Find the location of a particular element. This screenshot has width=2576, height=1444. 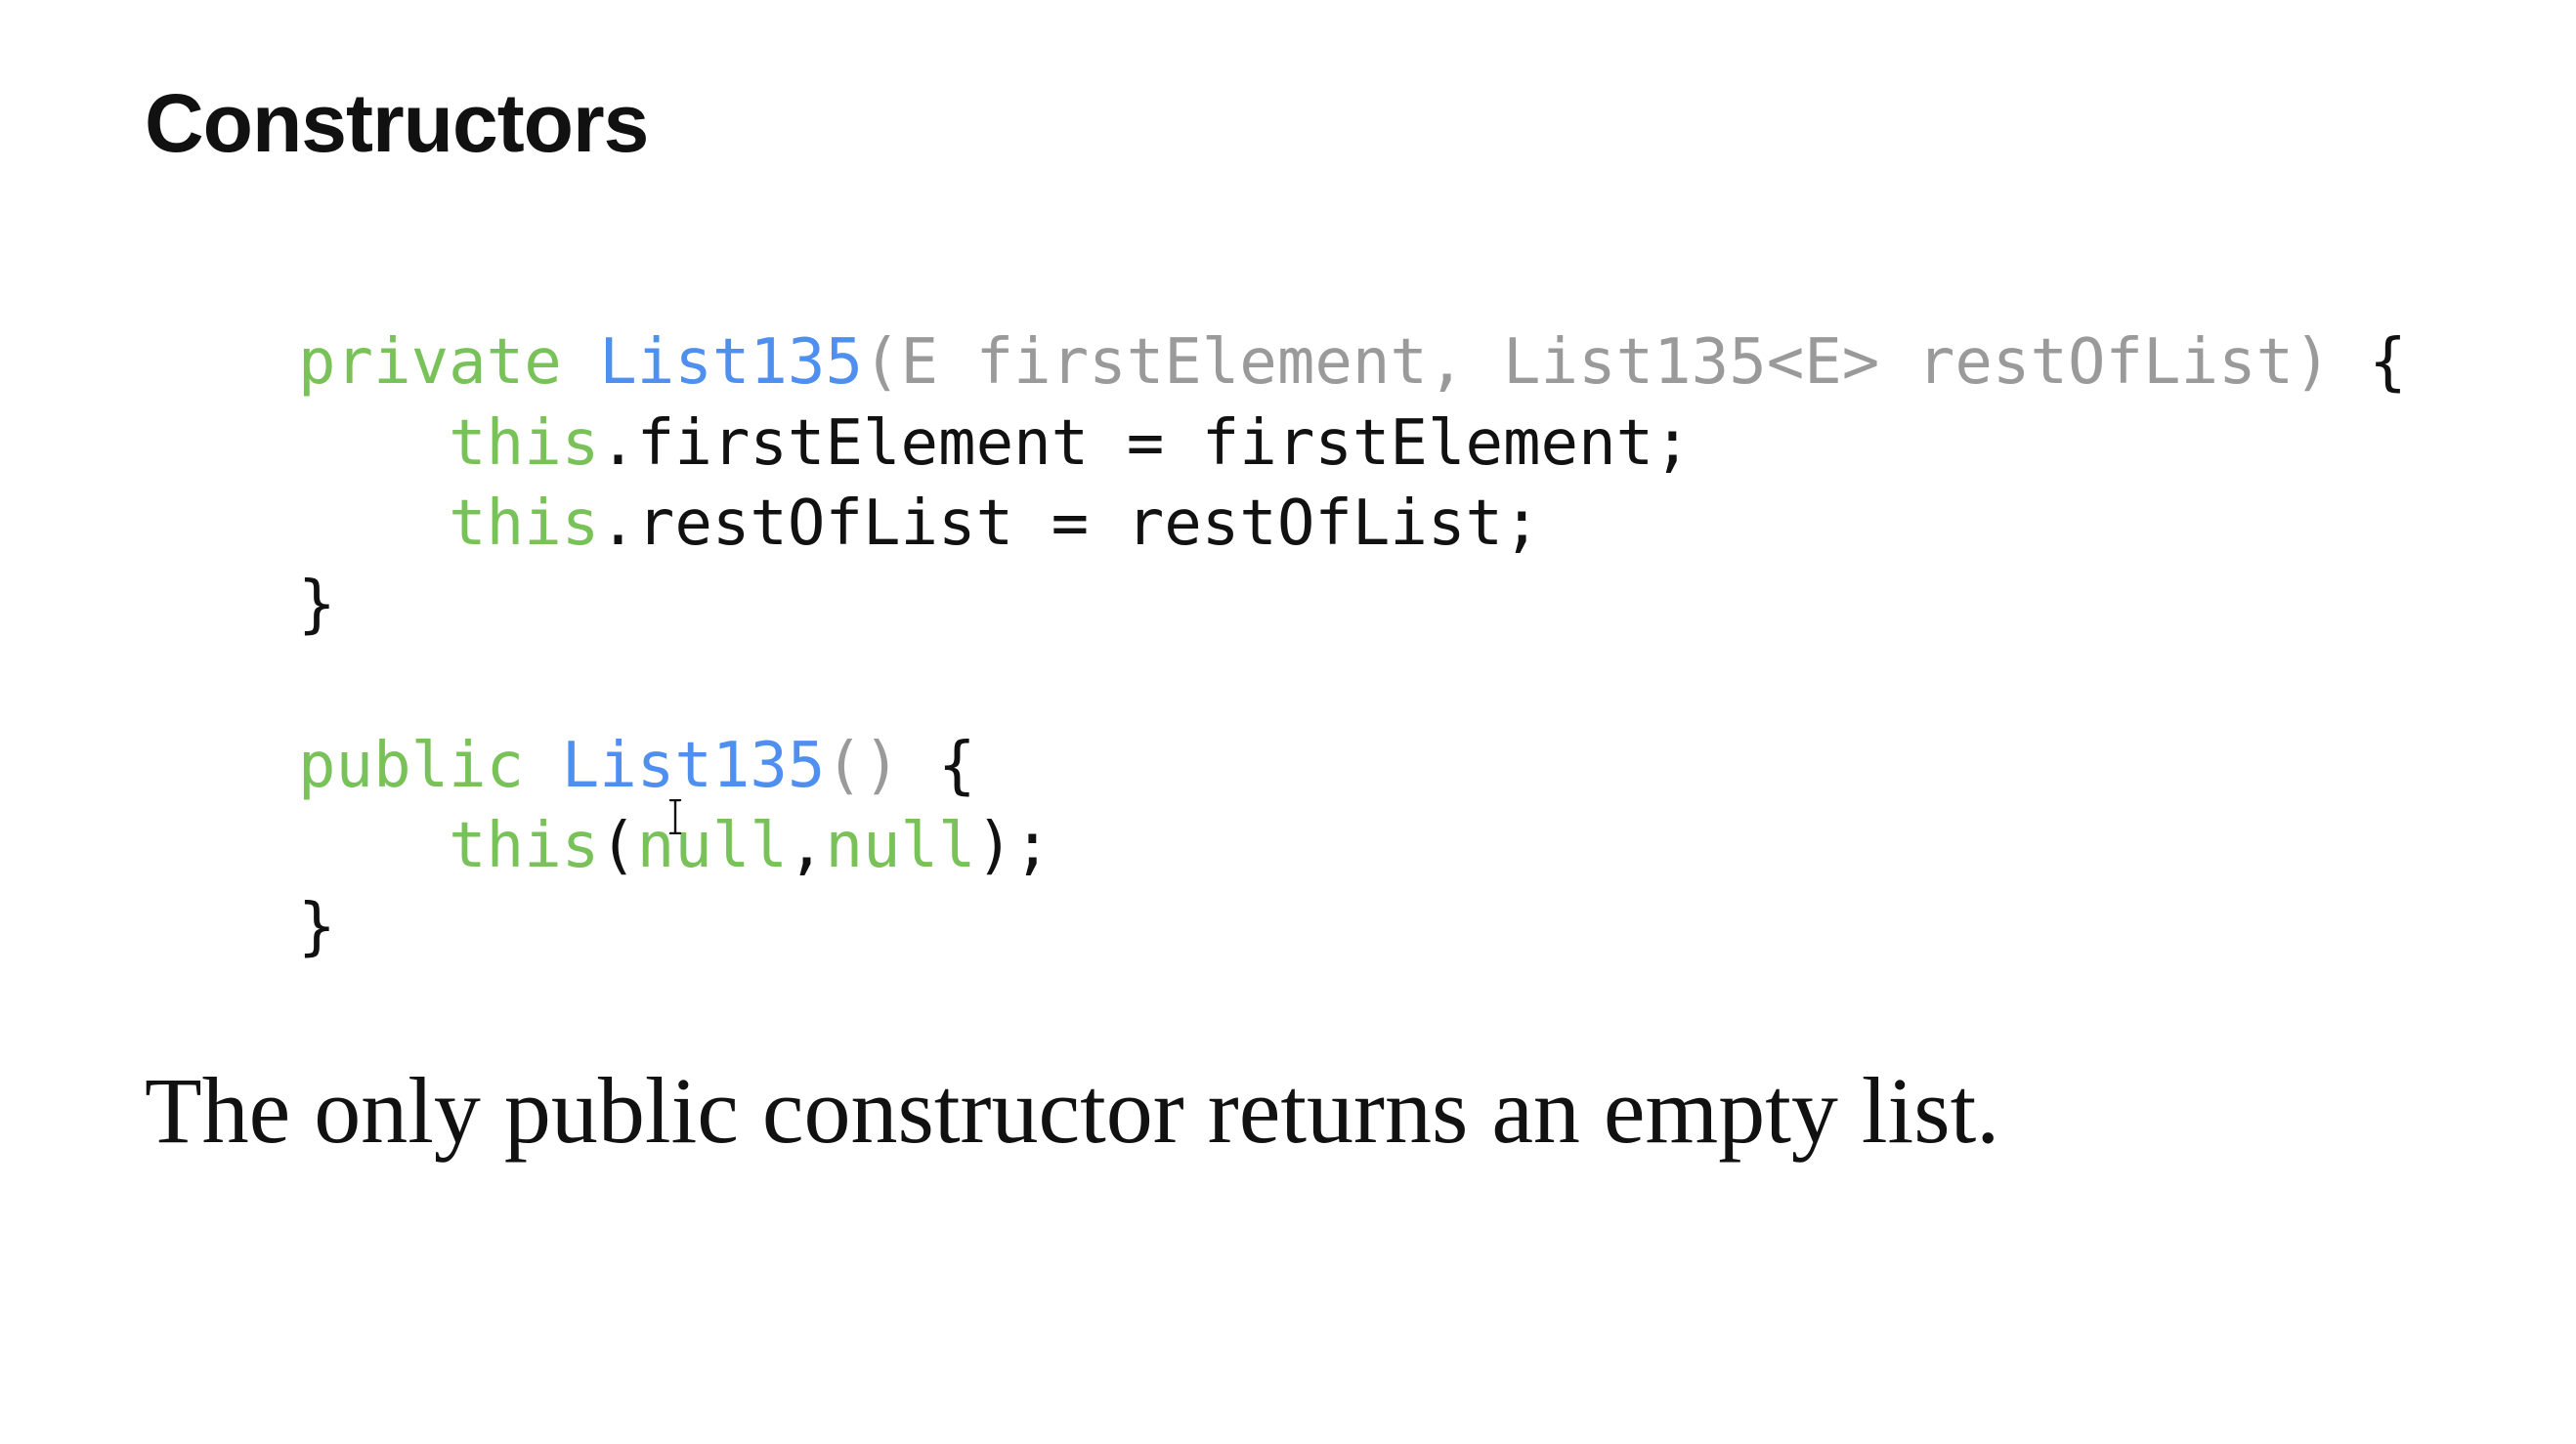

code-token: () is located at coordinates (863, 766).